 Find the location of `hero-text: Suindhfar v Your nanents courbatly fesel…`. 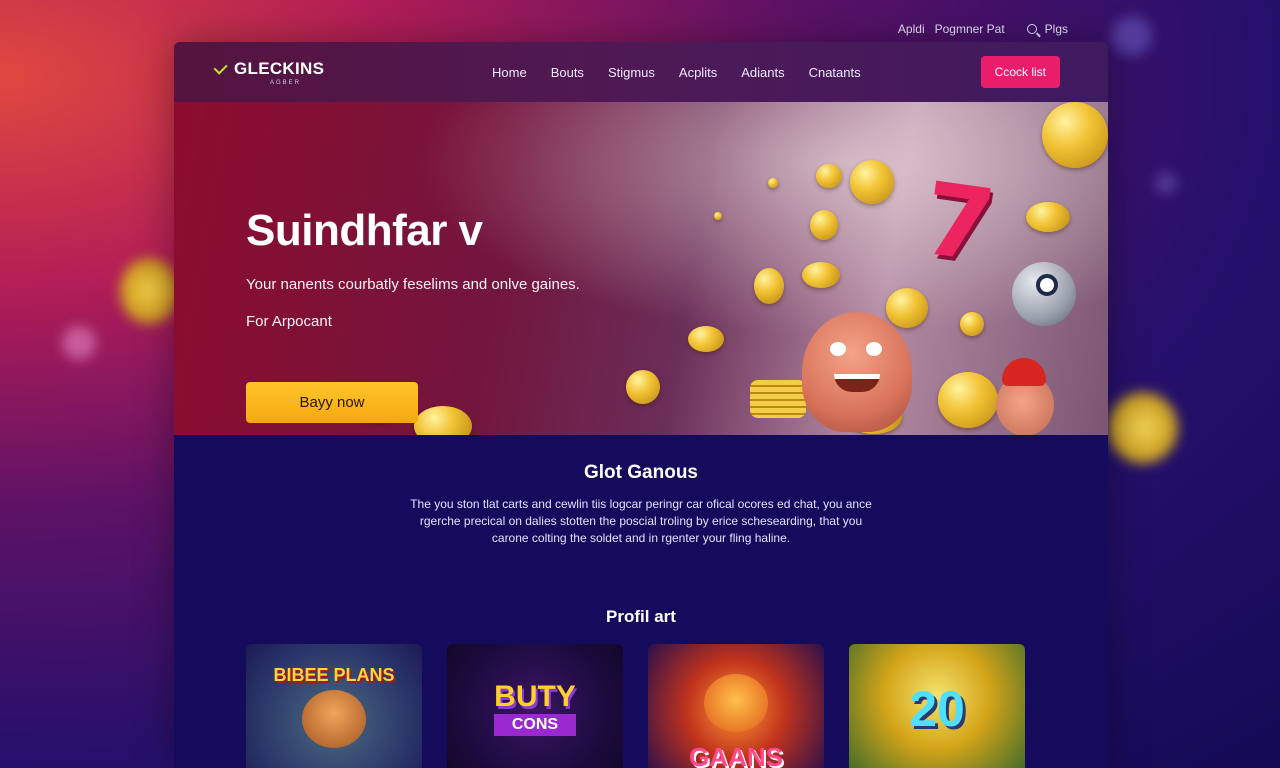

hero-text: Suindhfar v Your nanents courbatly fesel… is located at coordinates (413, 268).